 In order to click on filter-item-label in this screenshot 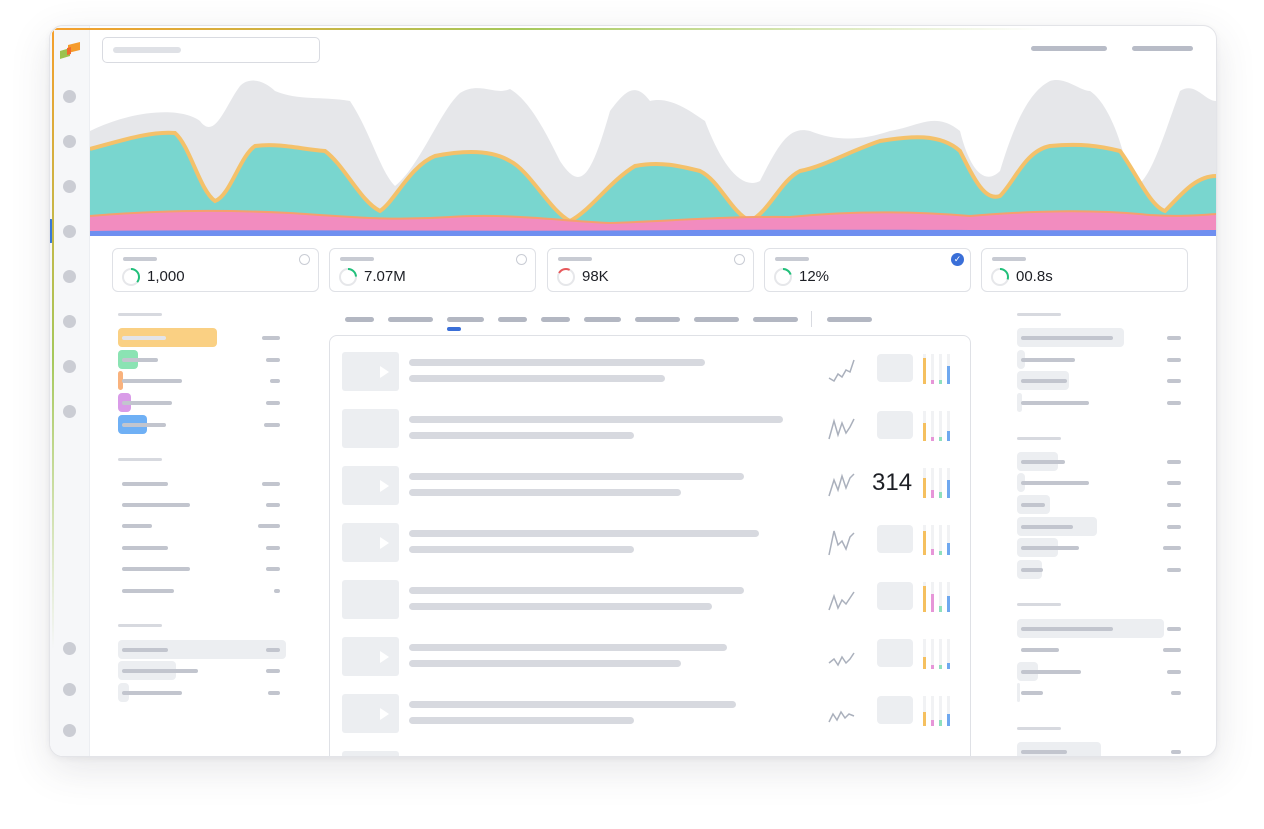, I will do `click(152, 693)`.